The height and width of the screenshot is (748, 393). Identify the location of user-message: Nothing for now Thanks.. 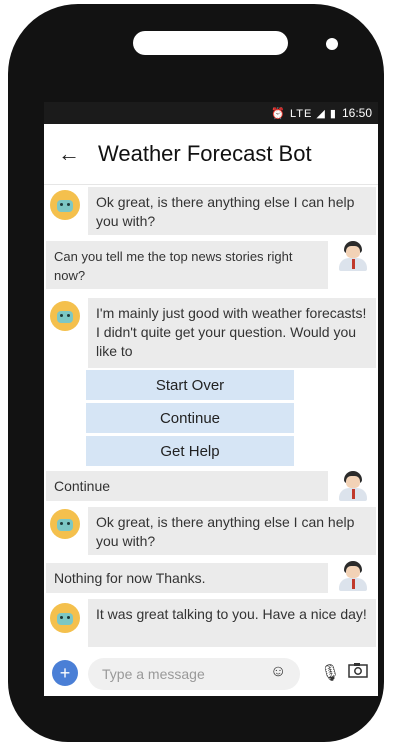
(187, 578).